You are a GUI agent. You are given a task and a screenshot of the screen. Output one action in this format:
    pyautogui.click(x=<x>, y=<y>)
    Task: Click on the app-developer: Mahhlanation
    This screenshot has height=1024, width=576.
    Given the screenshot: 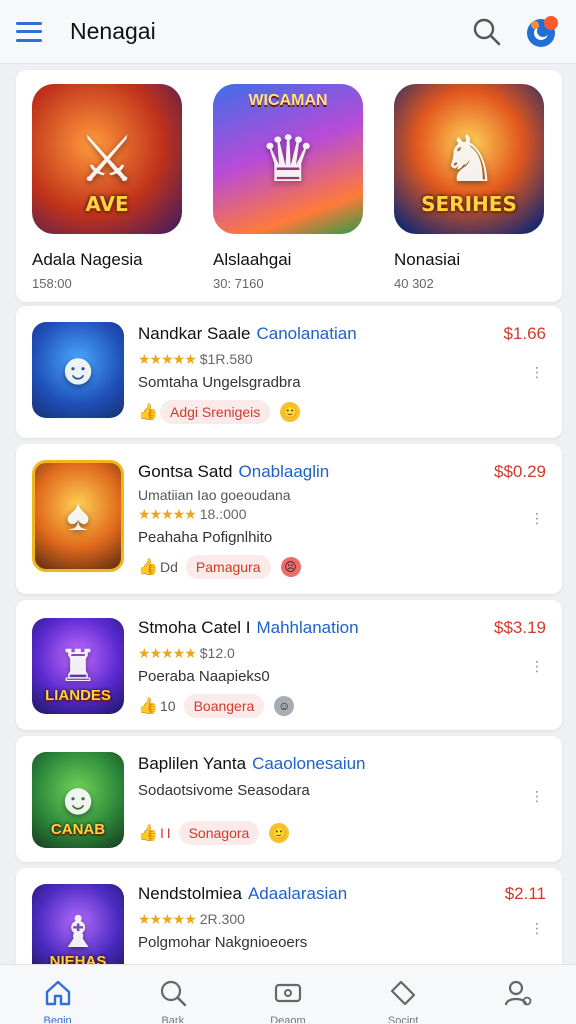 What is the action you would take?
    pyautogui.click(x=307, y=627)
    